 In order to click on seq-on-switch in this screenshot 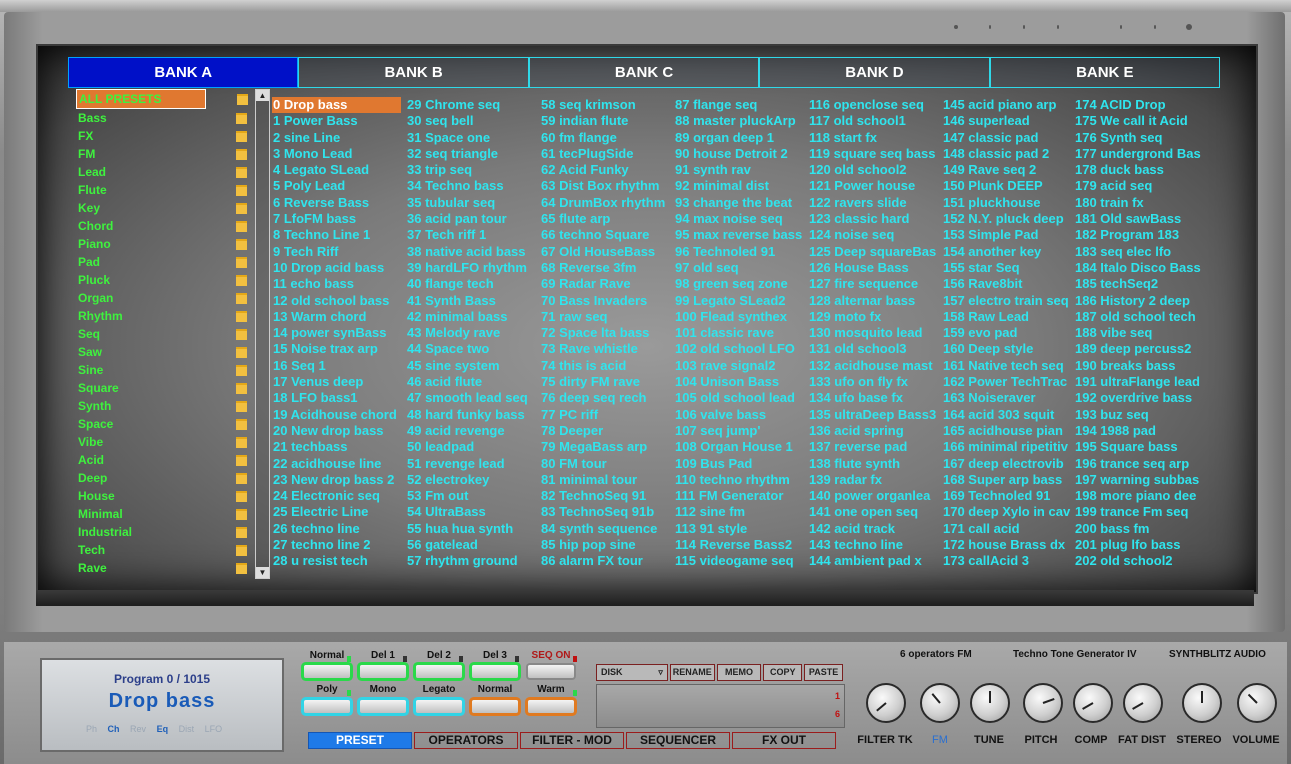, I will do `click(551, 671)`.